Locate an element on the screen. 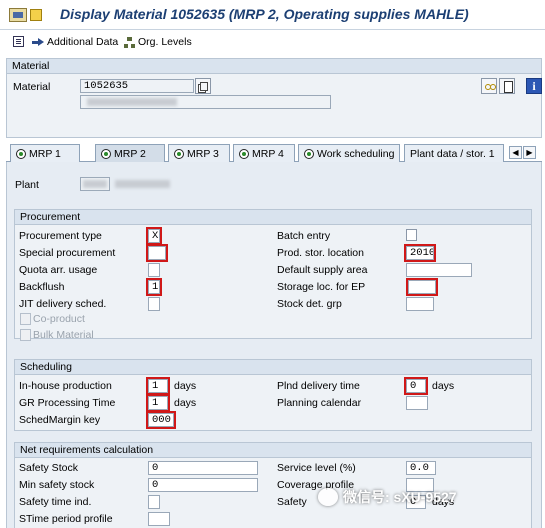 Image resolution: width=545 pixels, height=528 pixels. service-level-label: Service level (%) is located at coordinates (316, 468).